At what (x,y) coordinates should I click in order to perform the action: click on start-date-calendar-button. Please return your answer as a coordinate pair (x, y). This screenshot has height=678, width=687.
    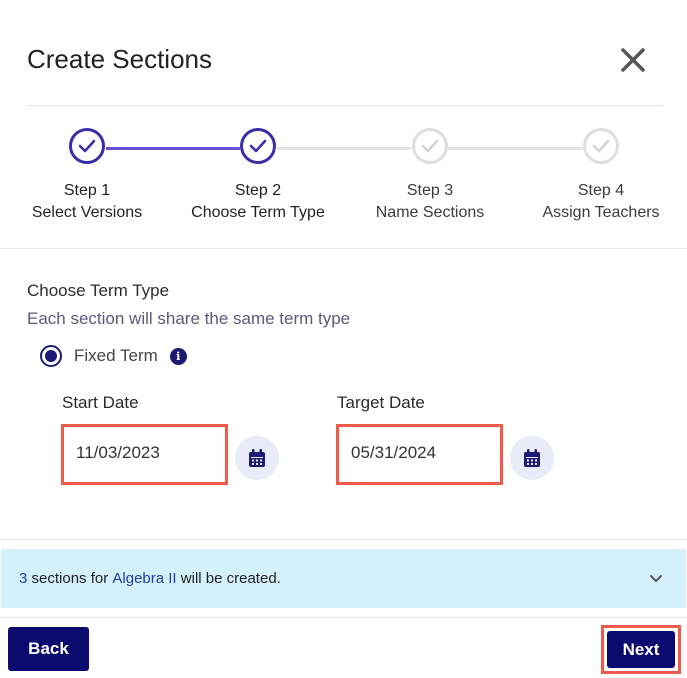
    Looking at the image, I should click on (257, 458).